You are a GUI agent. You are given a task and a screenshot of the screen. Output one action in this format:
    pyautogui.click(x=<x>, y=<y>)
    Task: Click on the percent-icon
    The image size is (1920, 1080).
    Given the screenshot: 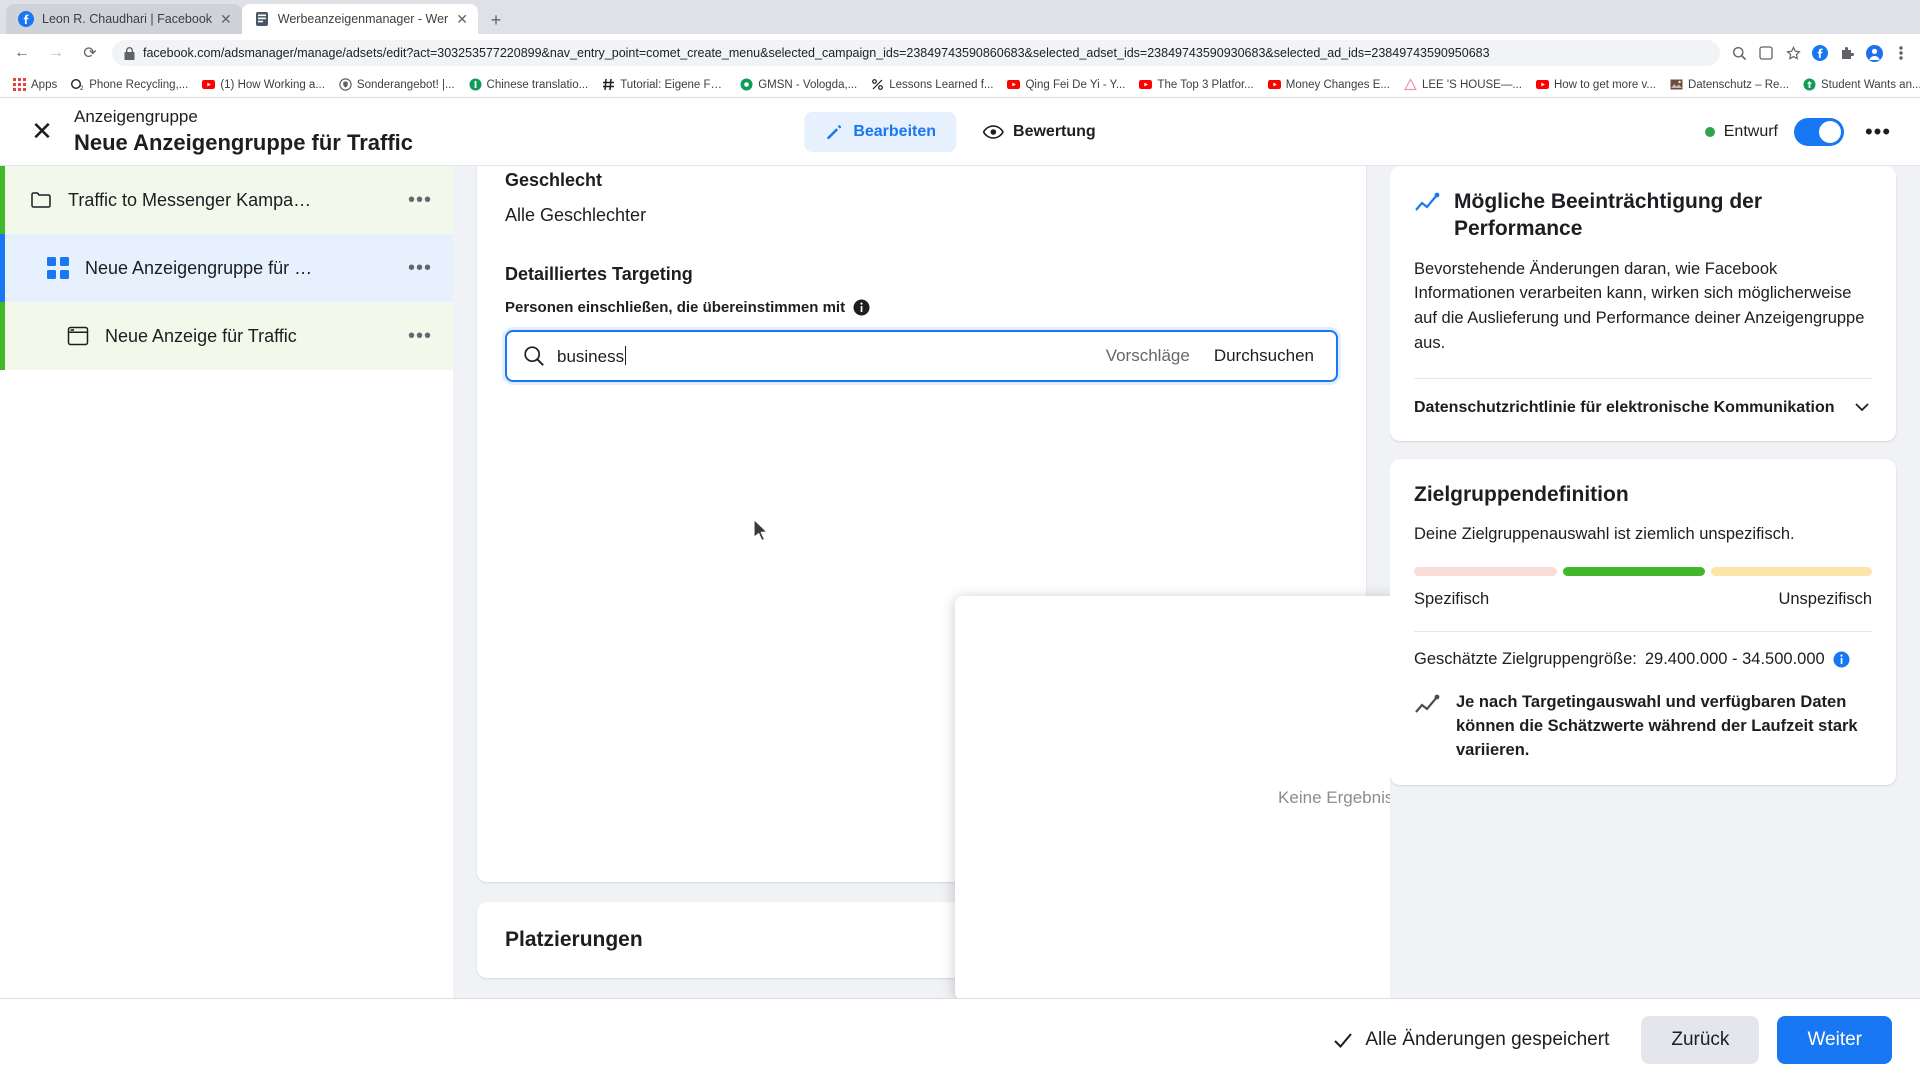 What is the action you would take?
    pyautogui.click(x=878, y=84)
    